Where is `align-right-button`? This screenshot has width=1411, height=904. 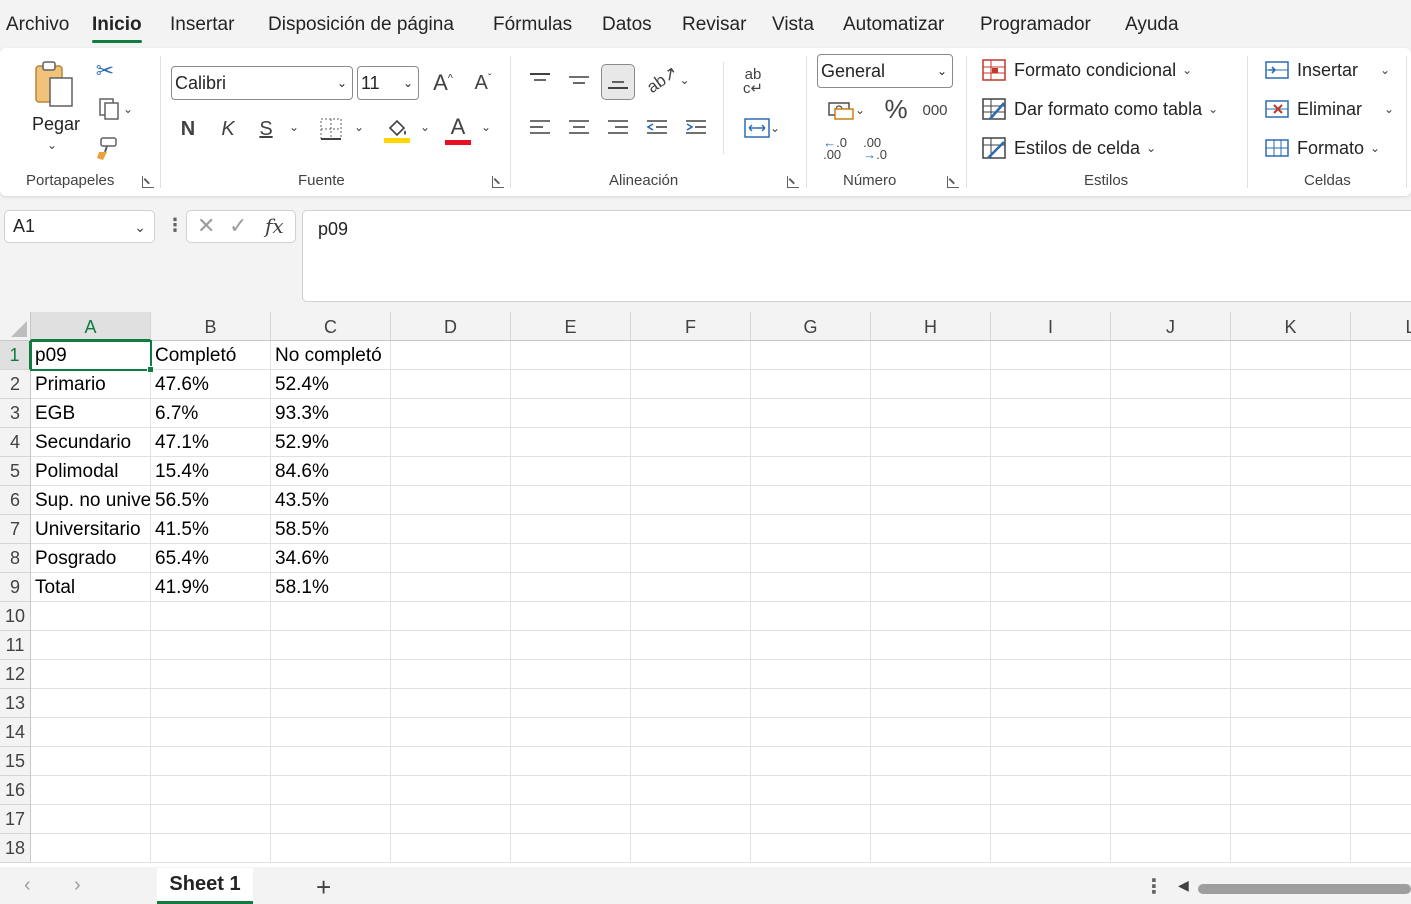 align-right-button is located at coordinates (618, 128).